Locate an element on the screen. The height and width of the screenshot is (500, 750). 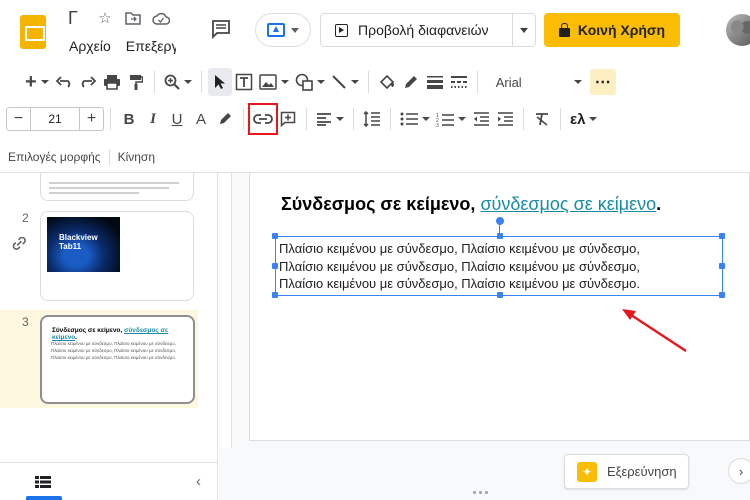
slides-logo-icon is located at coordinates (33, 32).